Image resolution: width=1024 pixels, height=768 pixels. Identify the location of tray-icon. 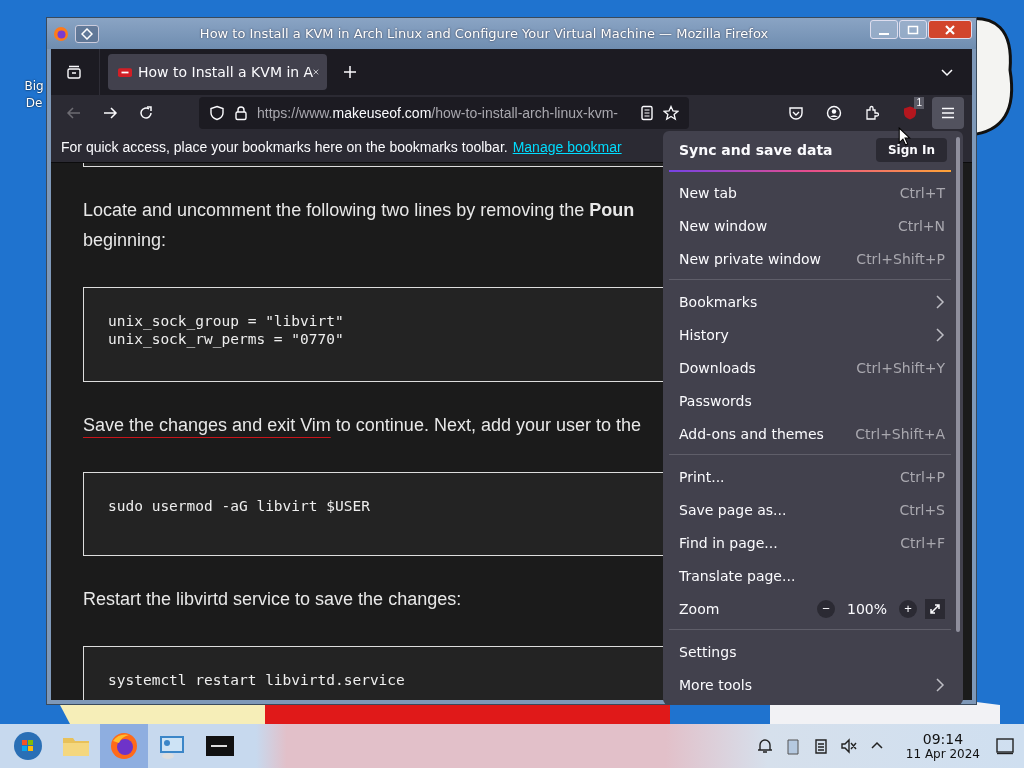
(74, 72).